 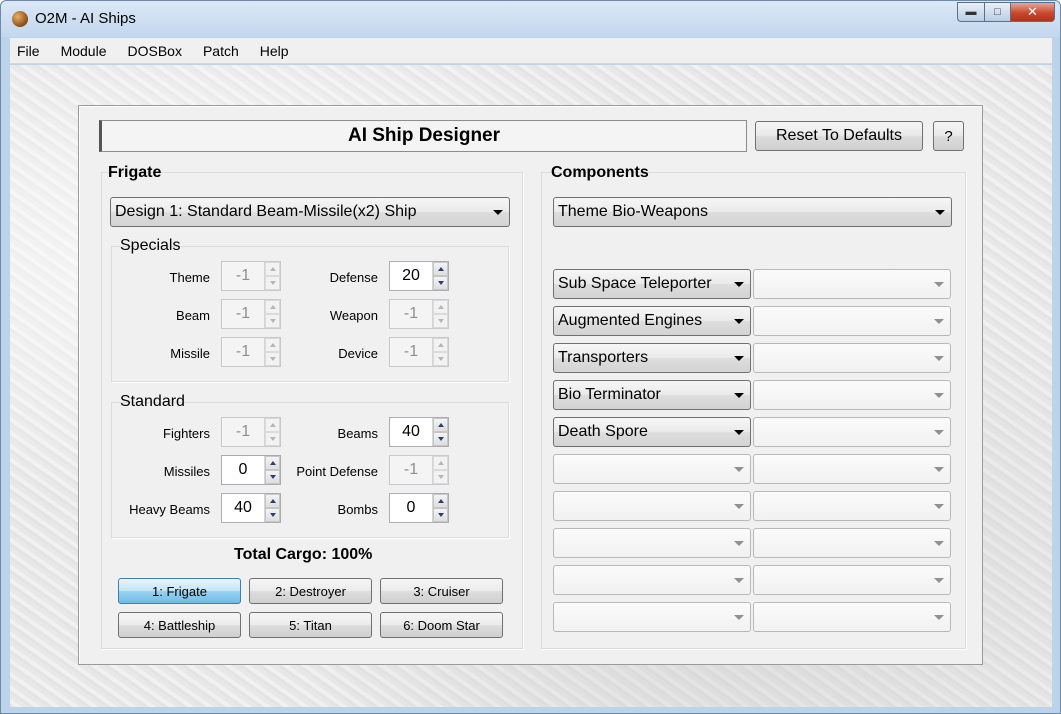 I want to click on maximize-button: □, so click(x=997, y=12).